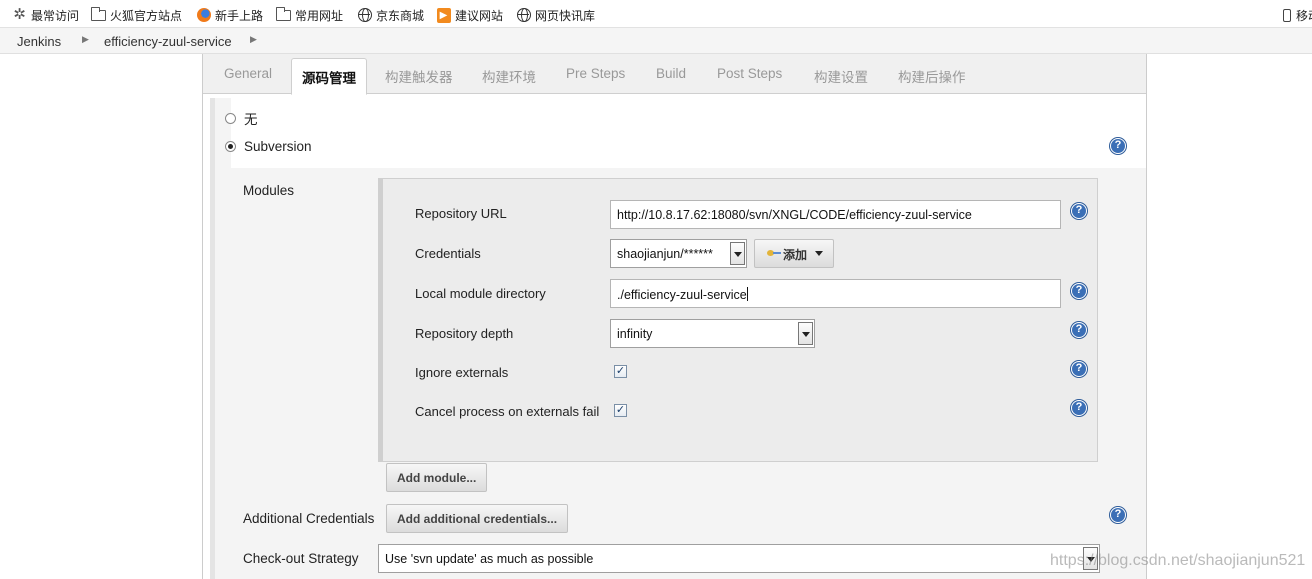 The image size is (1312, 579). Describe the element at coordinates (146, 15) in the screenshot. I see `bookmark-label: 火狐官方站点` at that location.